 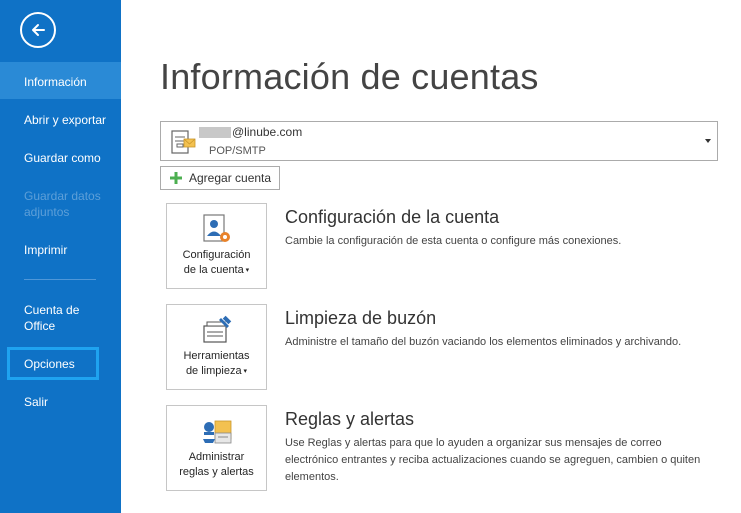 What do you see at coordinates (53, 363) in the screenshot?
I see `opciones-highlight-frame` at bounding box center [53, 363].